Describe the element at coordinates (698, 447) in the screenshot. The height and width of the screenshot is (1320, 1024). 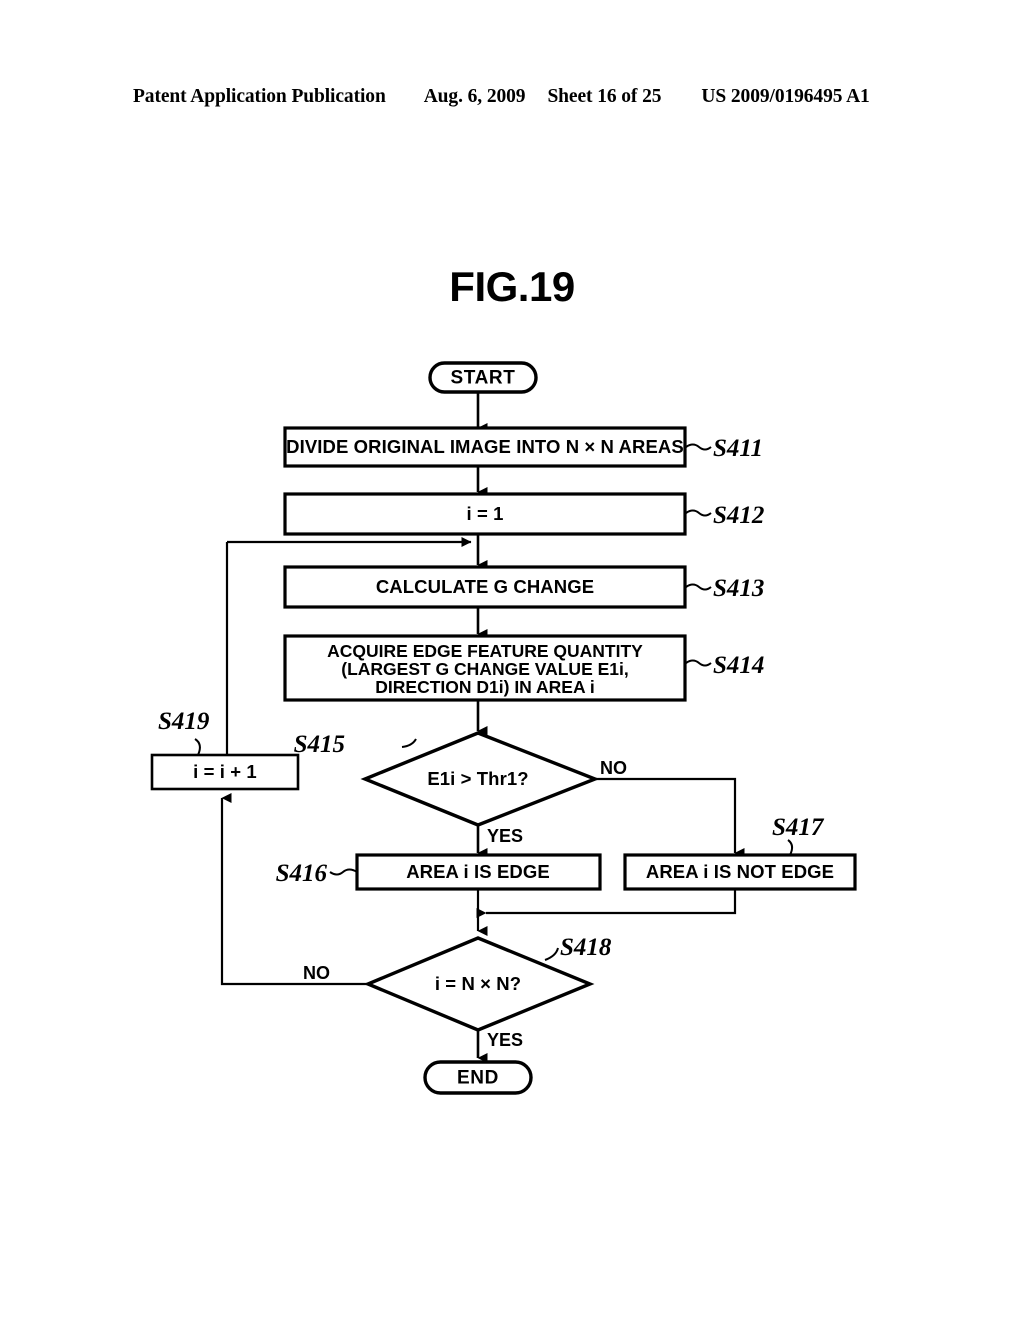
I see `s411-leader-line` at that location.